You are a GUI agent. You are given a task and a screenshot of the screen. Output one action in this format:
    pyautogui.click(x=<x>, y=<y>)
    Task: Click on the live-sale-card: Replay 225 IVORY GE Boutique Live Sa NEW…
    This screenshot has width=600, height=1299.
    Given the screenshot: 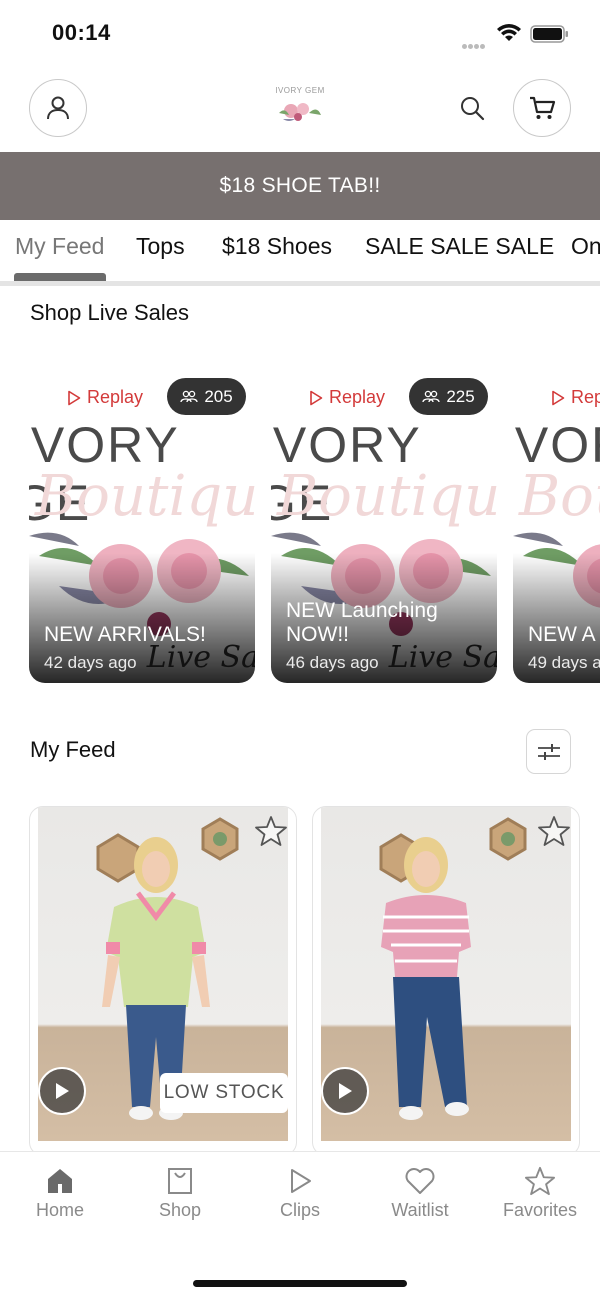 What is the action you would take?
    pyautogui.click(x=384, y=527)
    